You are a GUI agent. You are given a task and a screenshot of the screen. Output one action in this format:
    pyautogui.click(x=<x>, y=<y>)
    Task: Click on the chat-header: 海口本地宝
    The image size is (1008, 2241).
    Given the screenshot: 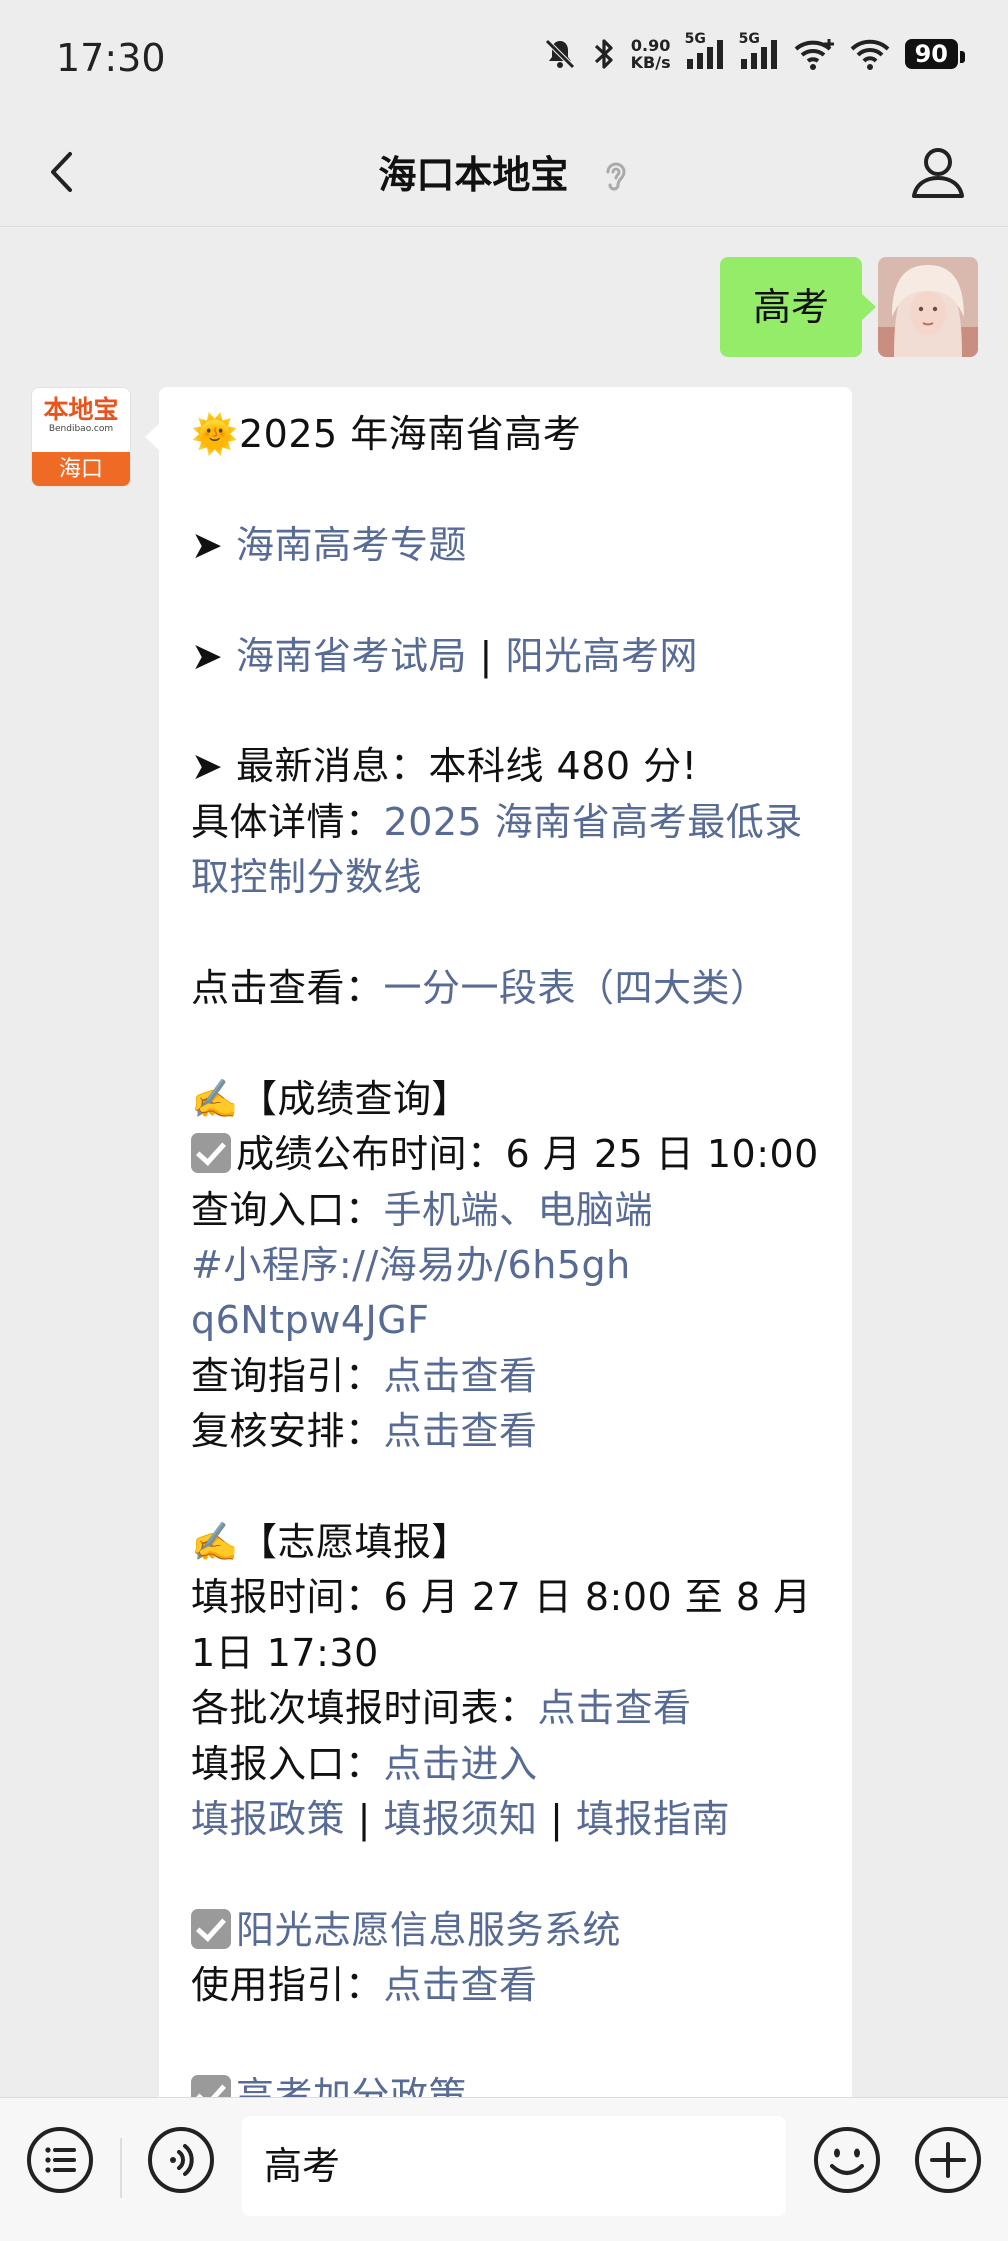 What is the action you would take?
    pyautogui.click(x=504, y=173)
    